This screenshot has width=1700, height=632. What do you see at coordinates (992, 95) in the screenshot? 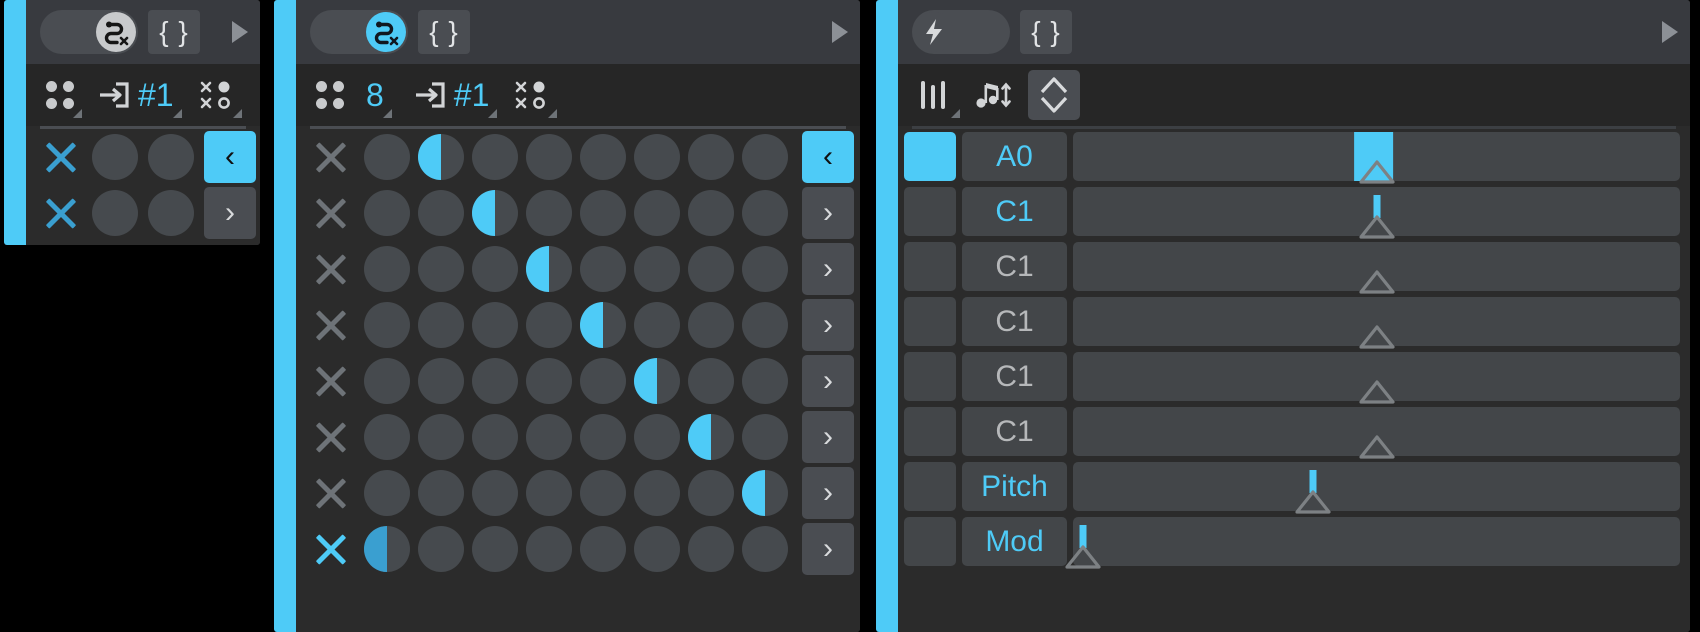
I see `note-updown-icon` at bounding box center [992, 95].